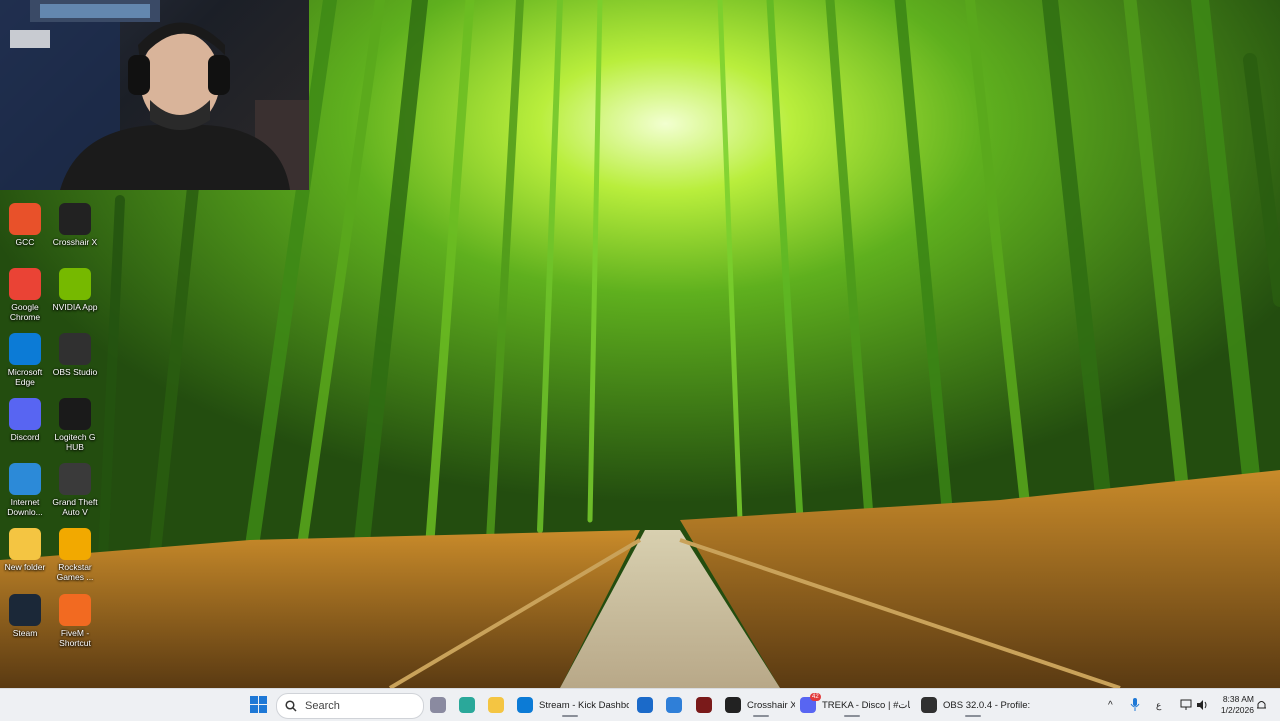 This screenshot has width=1280, height=721. What do you see at coordinates (75, 372) in the screenshot?
I see `desktop-icon-label: OBS Studio` at bounding box center [75, 372].